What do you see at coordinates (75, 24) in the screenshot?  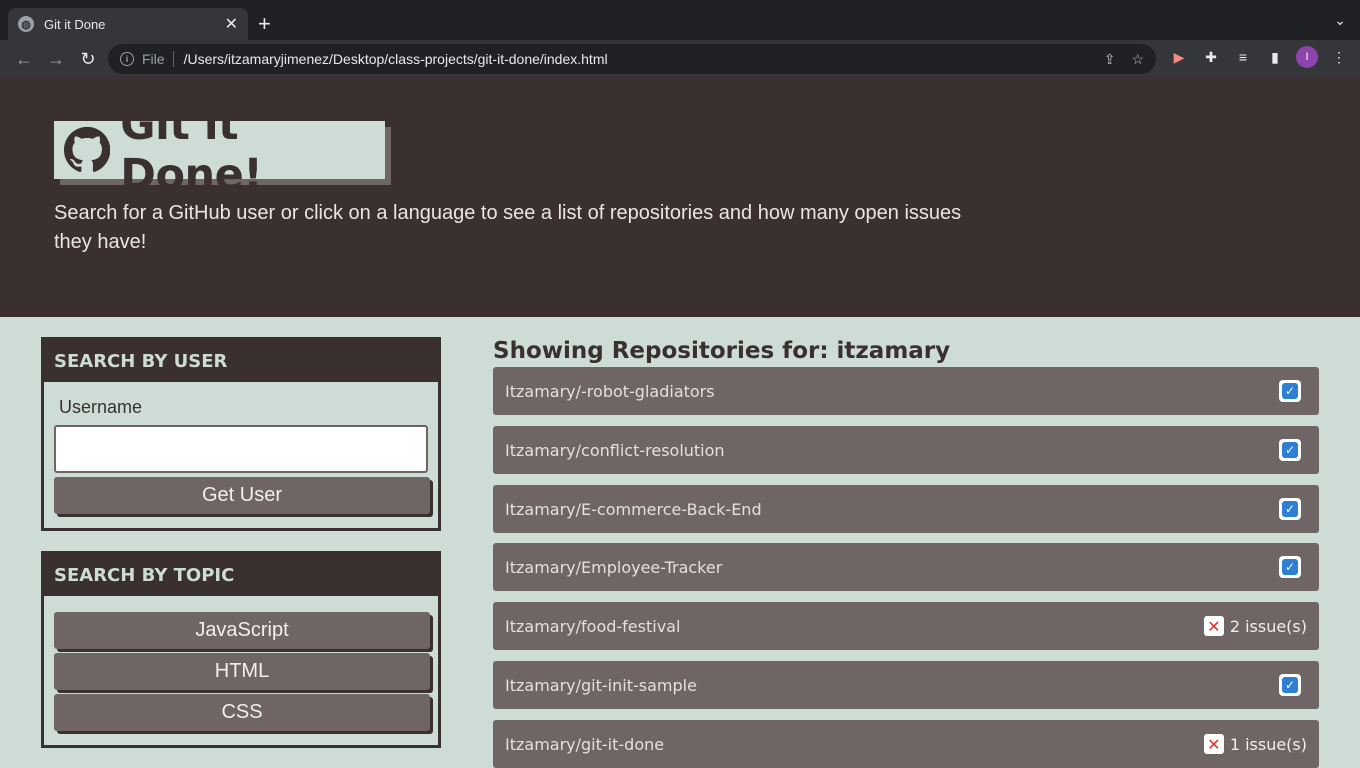 I see `tab-title: Git it Done` at bounding box center [75, 24].